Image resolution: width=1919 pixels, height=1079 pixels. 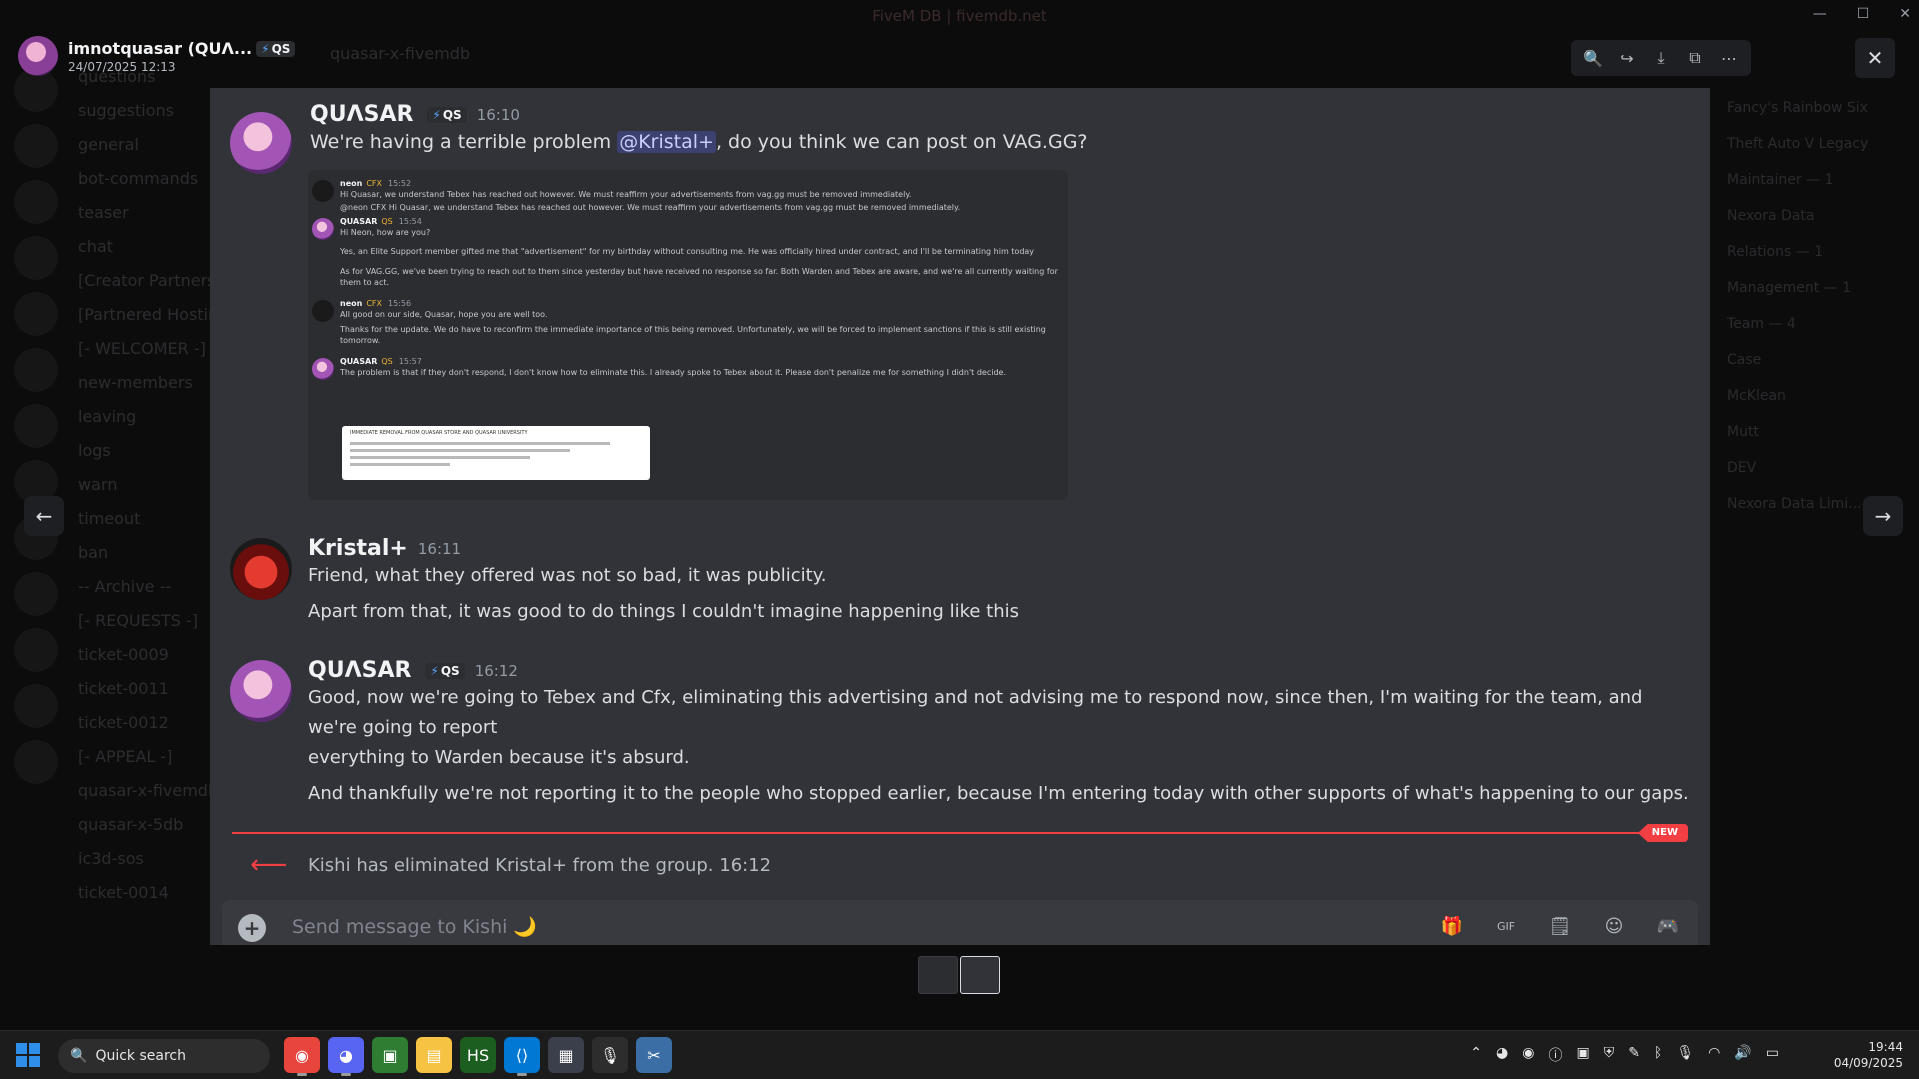 What do you see at coordinates (1819, 432) in the screenshot?
I see `member-item: Mutt` at bounding box center [1819, 432].